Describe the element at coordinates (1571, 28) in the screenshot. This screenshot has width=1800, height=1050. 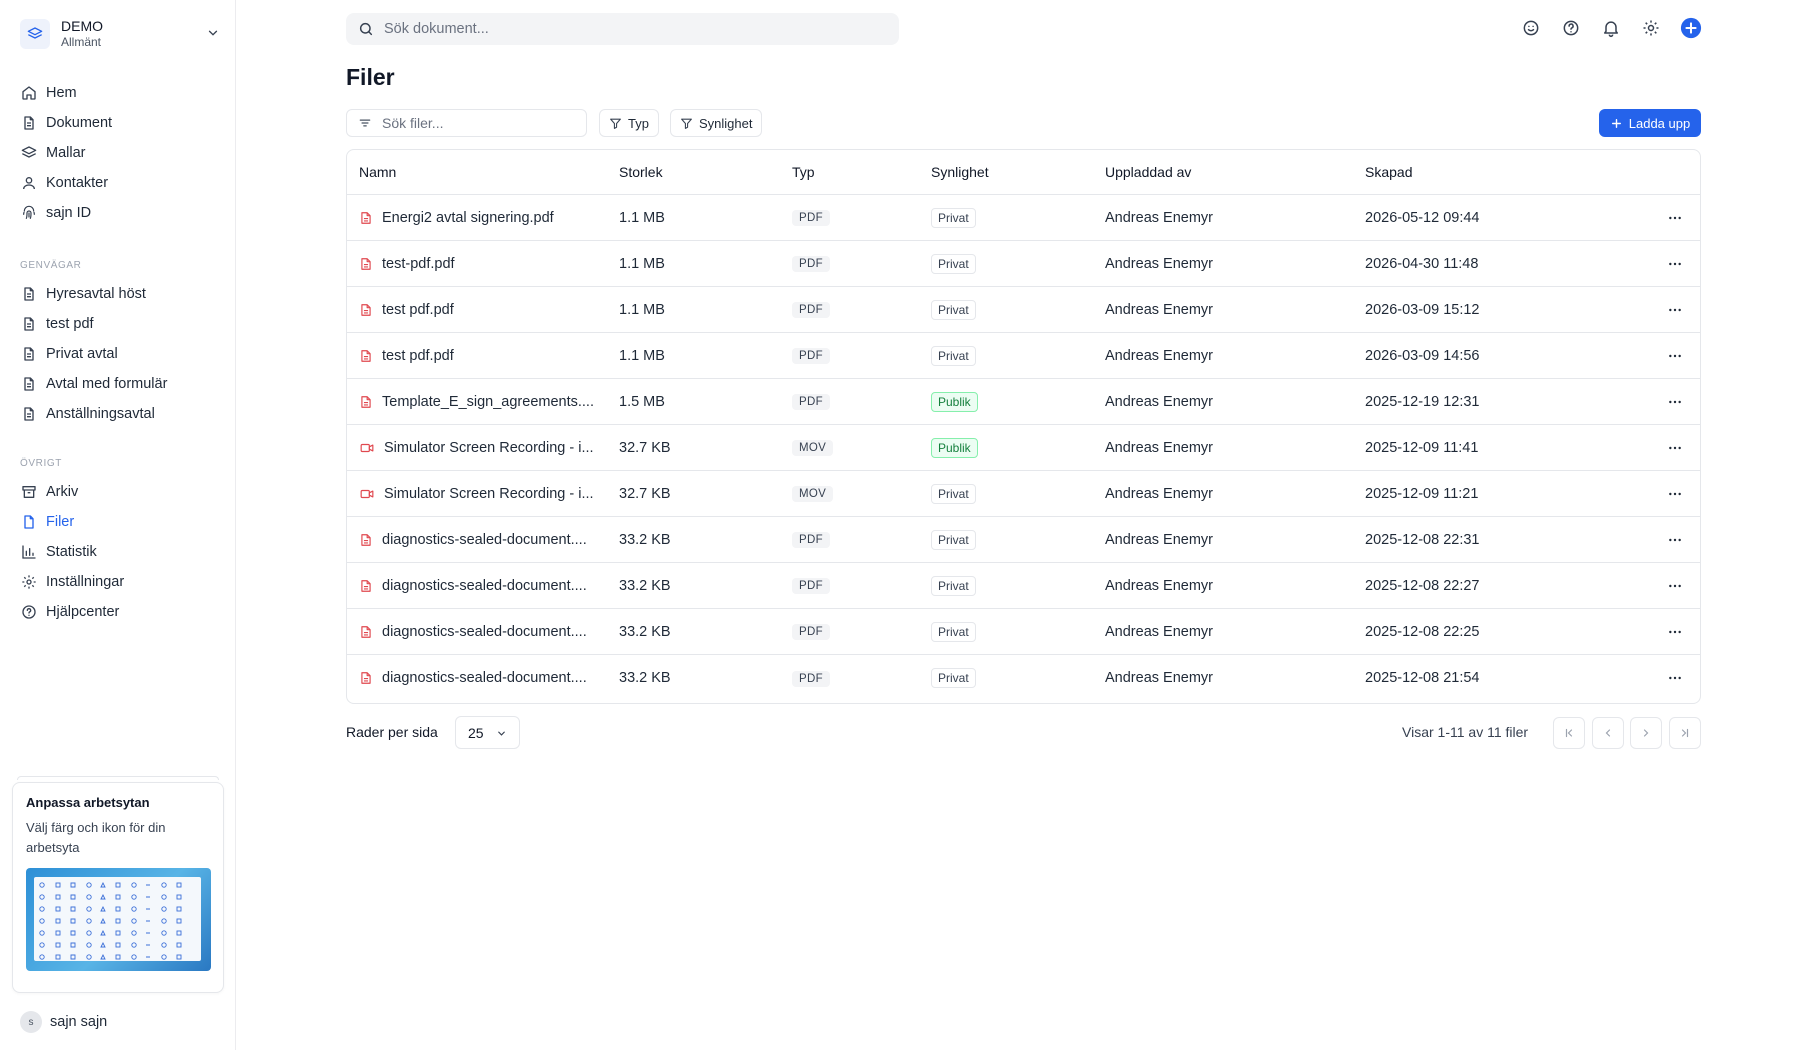
I see `help-icon` at that location.